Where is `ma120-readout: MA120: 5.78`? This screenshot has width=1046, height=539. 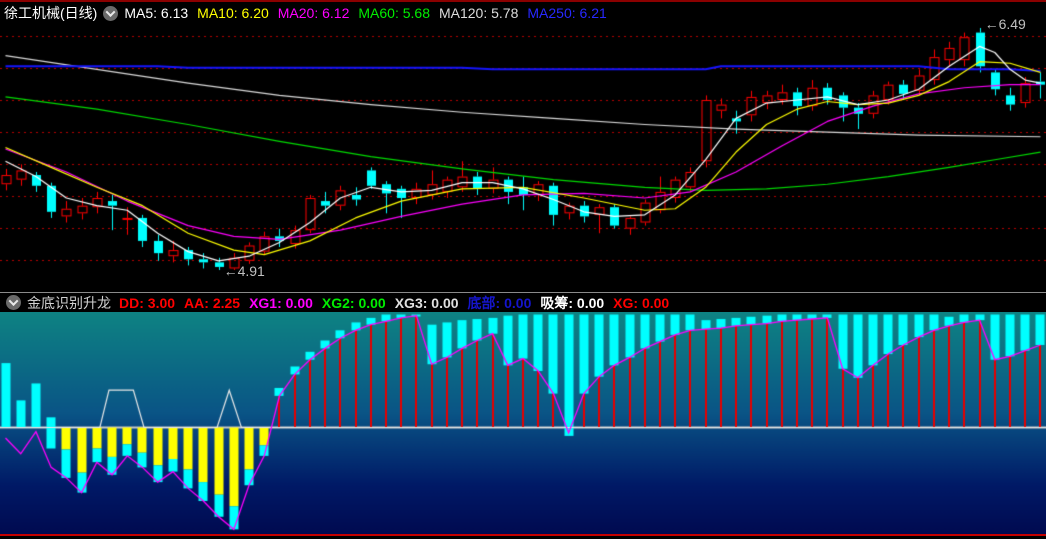
ma120-readout: MA120: 5.78 is located at coordinates (478, 13).